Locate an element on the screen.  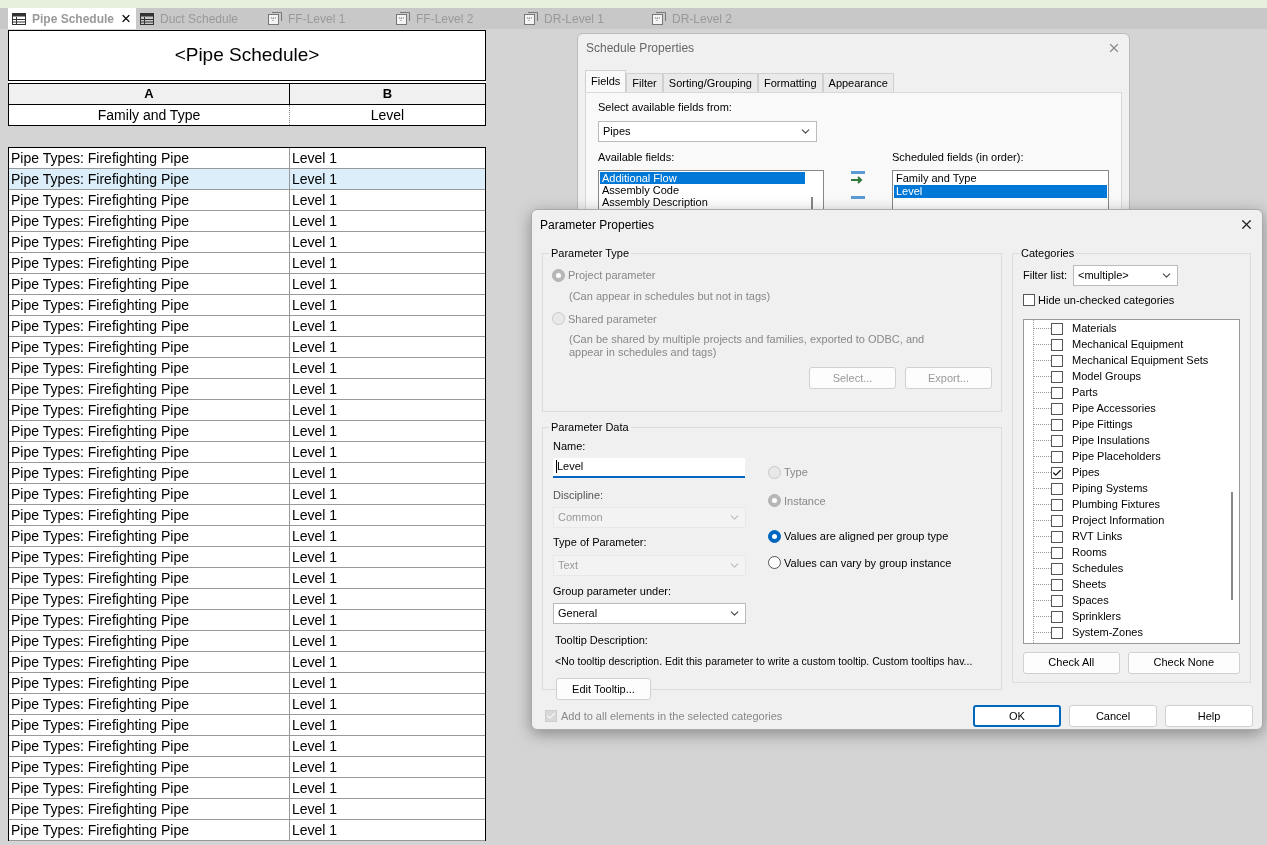
table-icon is located at coordinates (147, 18).